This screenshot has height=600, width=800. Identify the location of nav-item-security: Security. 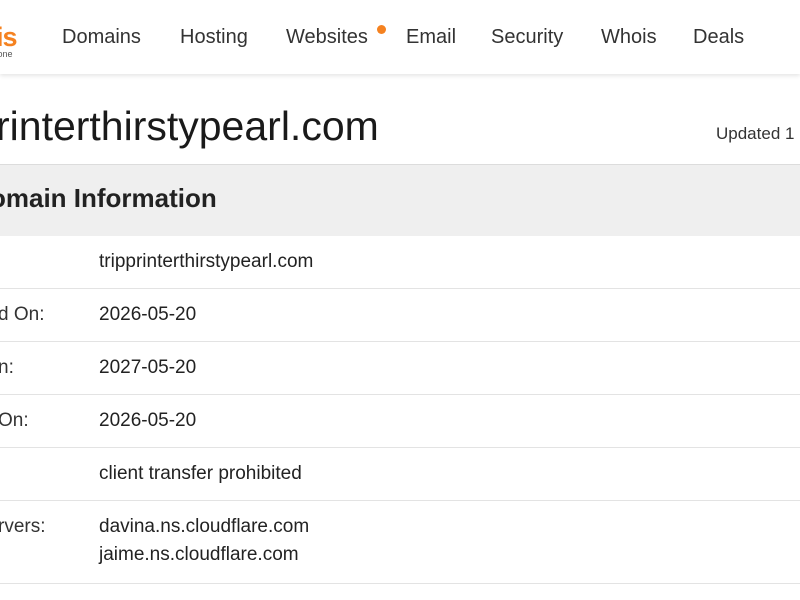
(527, 37).